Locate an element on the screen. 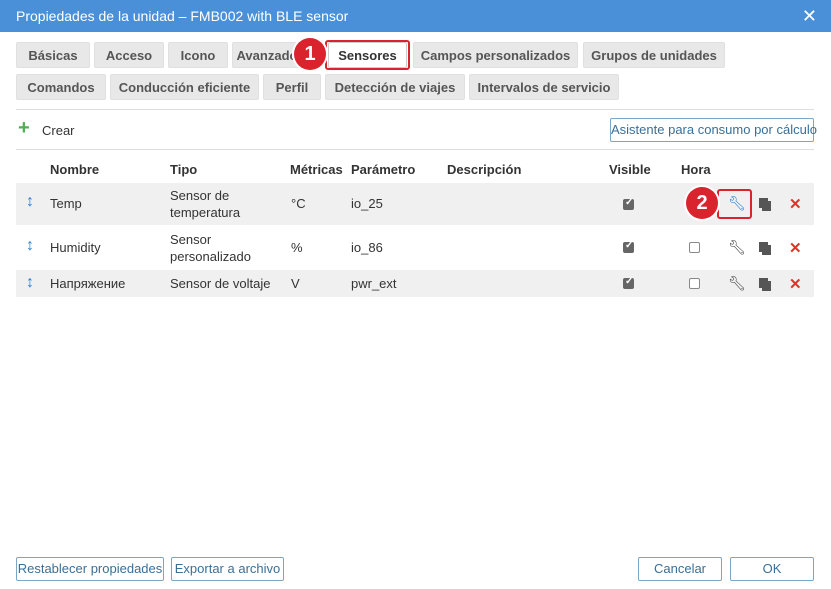  sensor-parameter: io_86 is located at coordinates (367, 247).